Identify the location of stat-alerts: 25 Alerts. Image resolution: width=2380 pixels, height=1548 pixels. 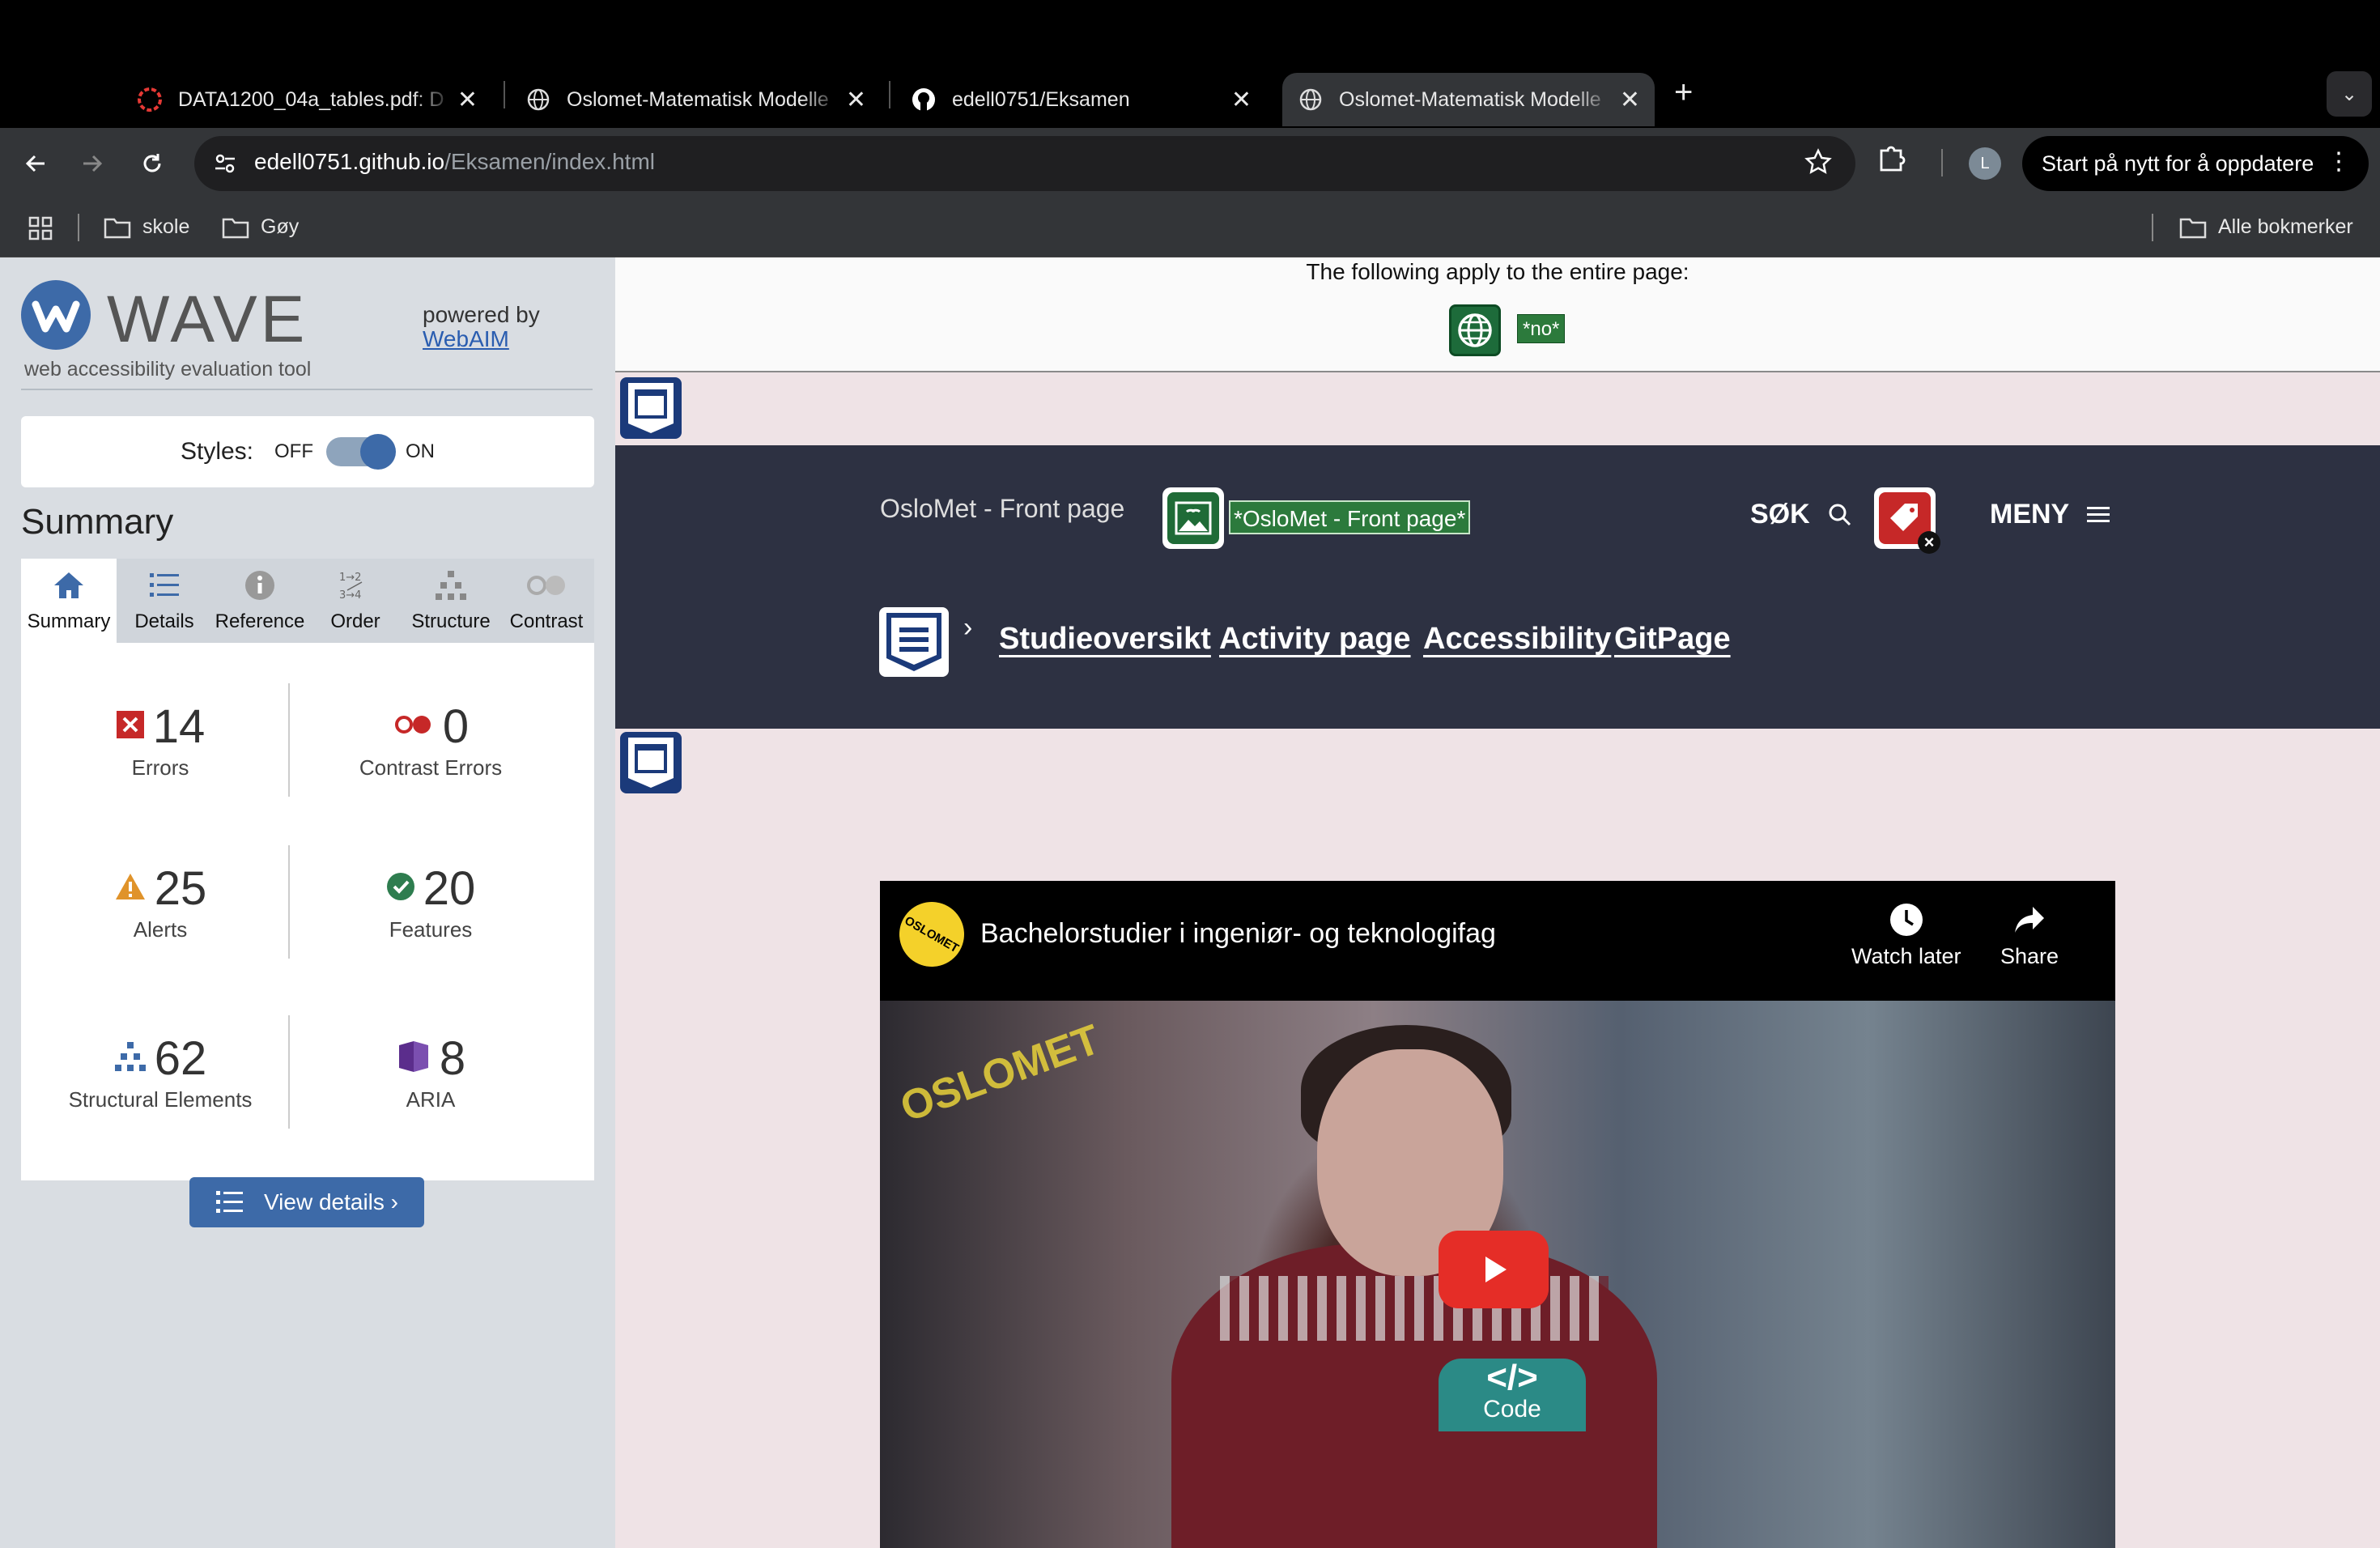
(161, 902).